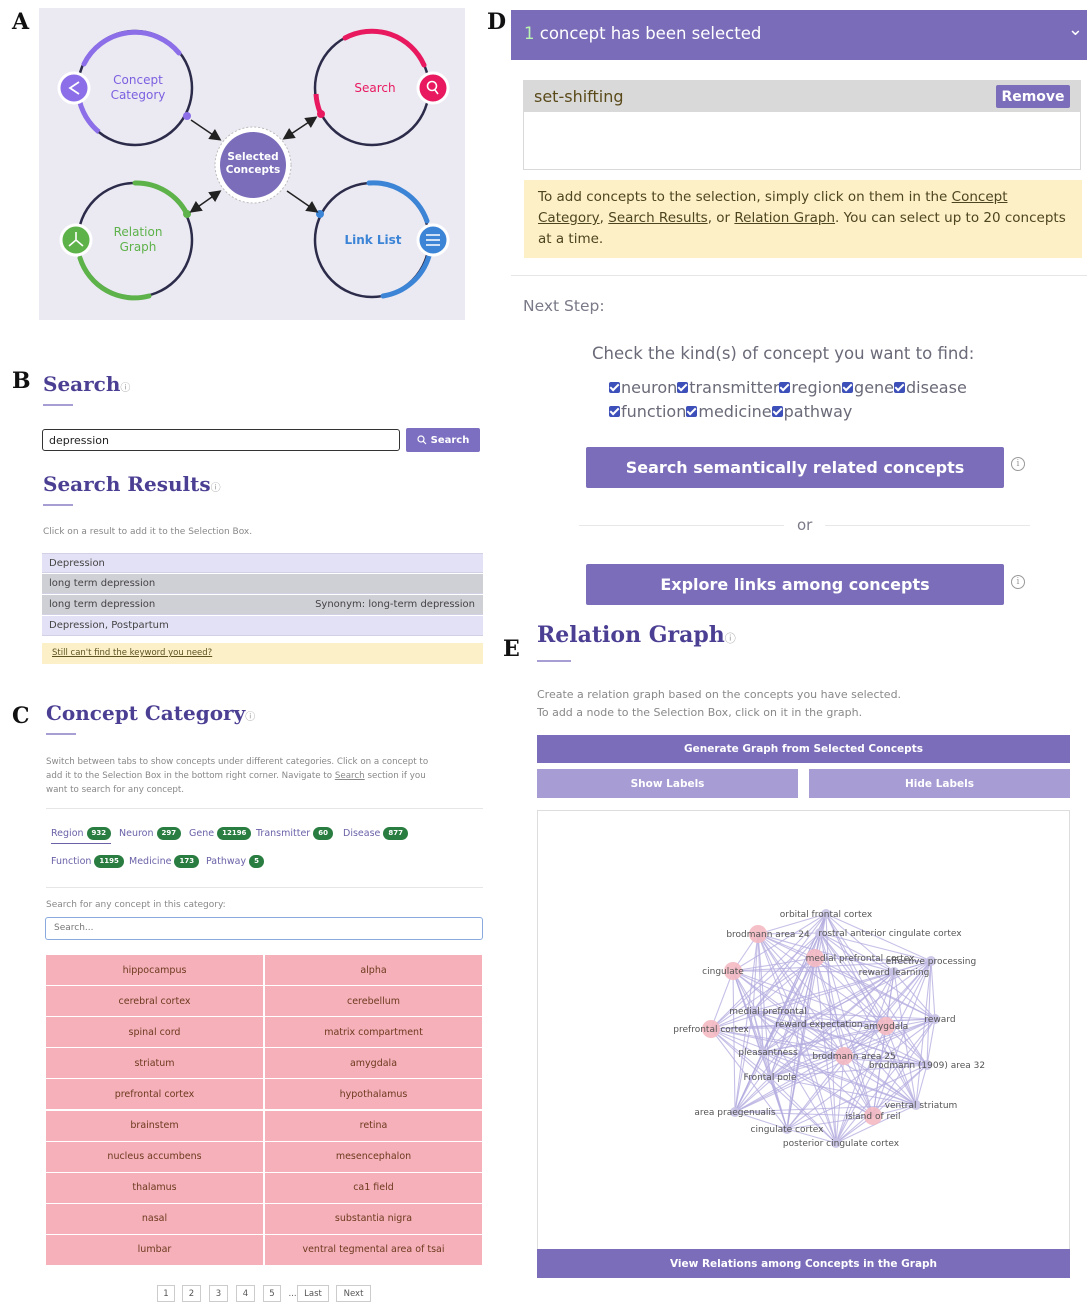 Image resolution: width=1087 pixels, height=1302 pixels. I want to click on concept-cell: mesencephalon, so click(373, 1157).